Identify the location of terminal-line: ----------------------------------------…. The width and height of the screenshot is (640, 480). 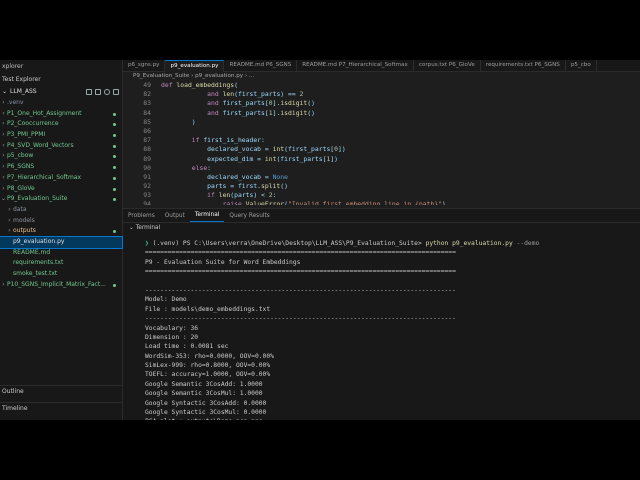
(300, 319).